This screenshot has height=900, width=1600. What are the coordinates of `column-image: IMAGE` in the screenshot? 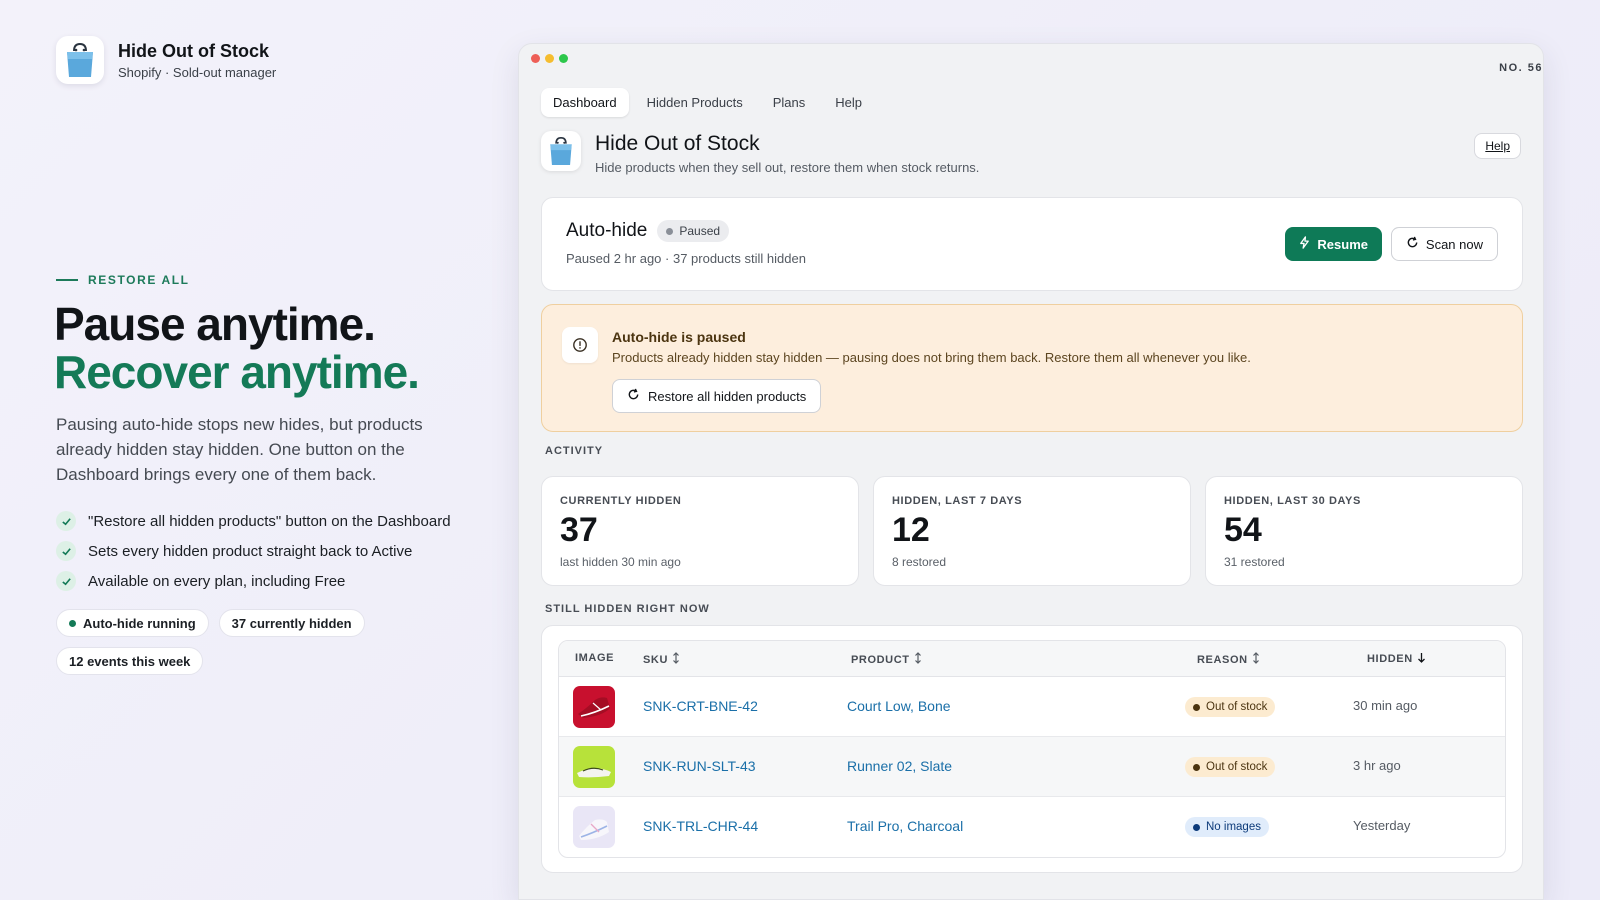 It's located at (594, 658).